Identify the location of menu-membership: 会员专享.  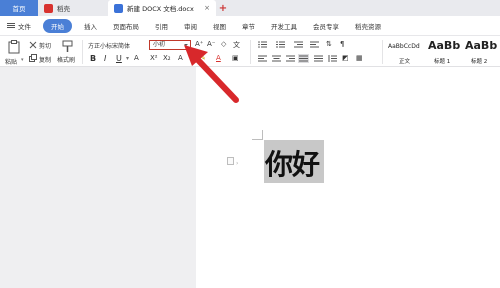
(326, 26).